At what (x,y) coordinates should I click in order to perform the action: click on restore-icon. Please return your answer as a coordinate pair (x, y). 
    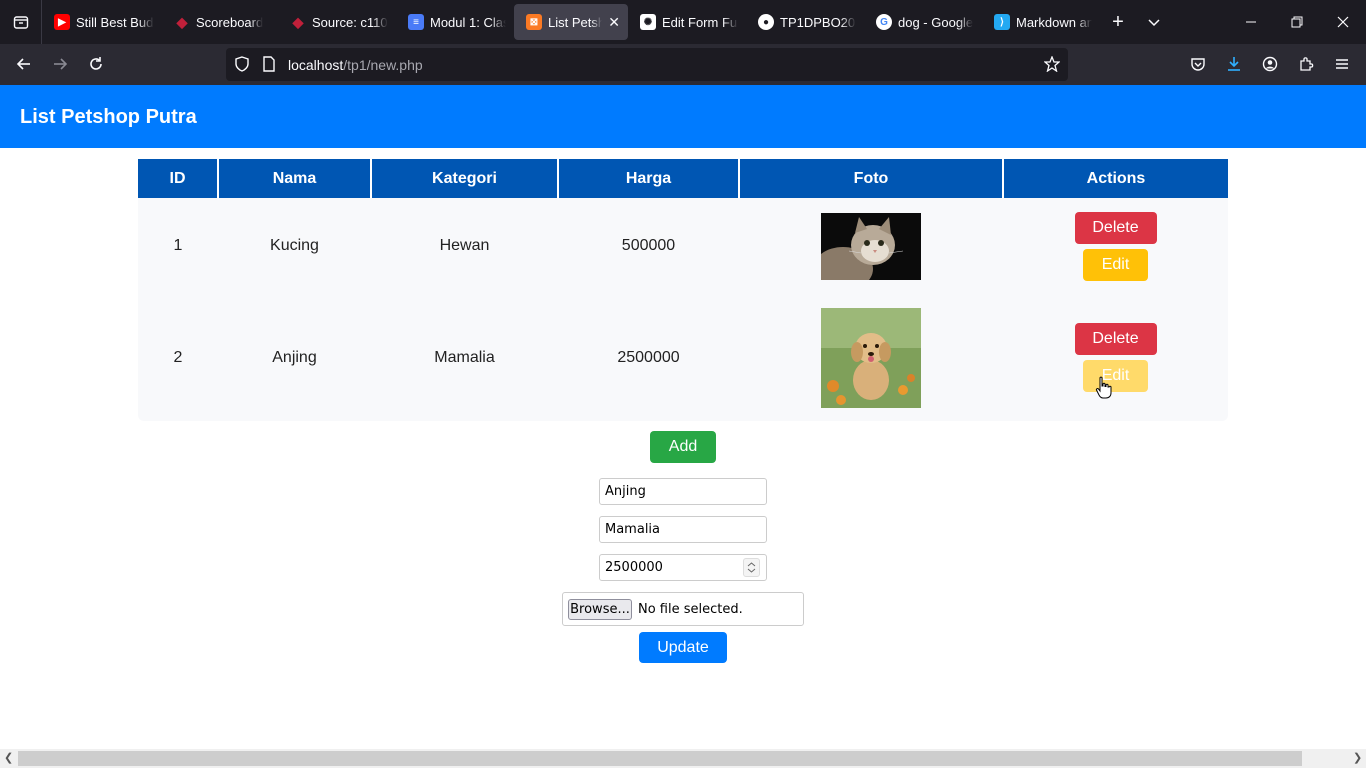
    Looking at the image, I should click on (1297, 22).